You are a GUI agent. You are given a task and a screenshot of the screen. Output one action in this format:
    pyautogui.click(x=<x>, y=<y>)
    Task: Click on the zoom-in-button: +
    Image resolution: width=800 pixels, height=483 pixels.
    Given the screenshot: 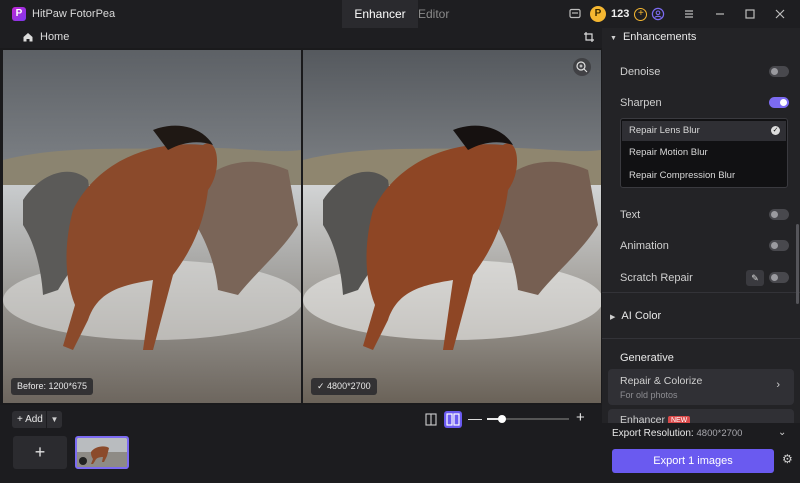 What is the action you would take?
    pyautogui.click(x=580, y=417)
    